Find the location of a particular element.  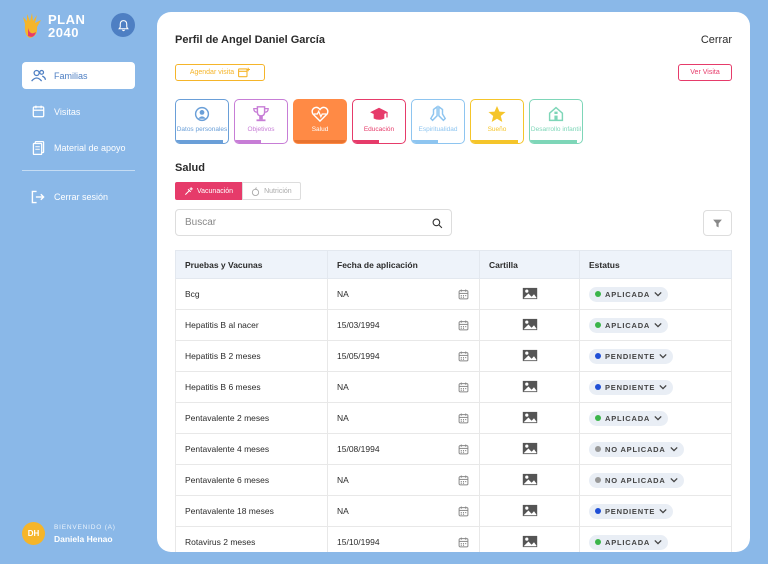

status-label: PENDIENTE is located at coordinates (630, 356).